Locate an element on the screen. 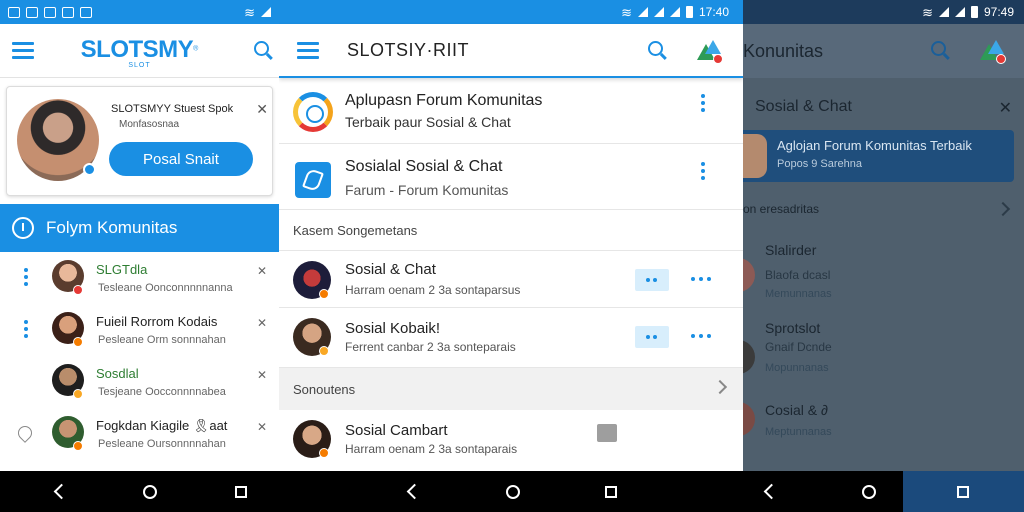  list-item-subtitle: Blaofa dcasl is located at coordinates (798, 275).